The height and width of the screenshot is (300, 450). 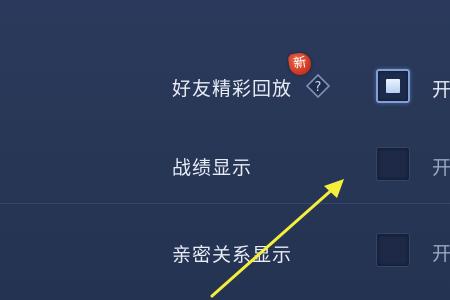 What do you see at coordinates (441, 90) in the screenshot?
I see `friend-replay-option-label: 开` at bounding box center [441, 90].